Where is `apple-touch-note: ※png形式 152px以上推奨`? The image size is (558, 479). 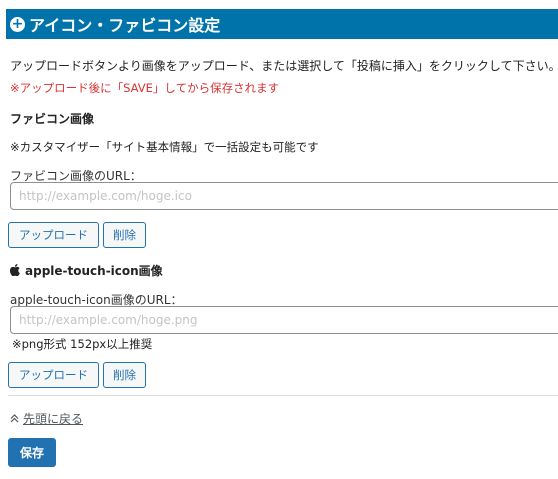
apple-touch-note: ※png形式 152px以上推奨 is located at coordinates (82, 344).